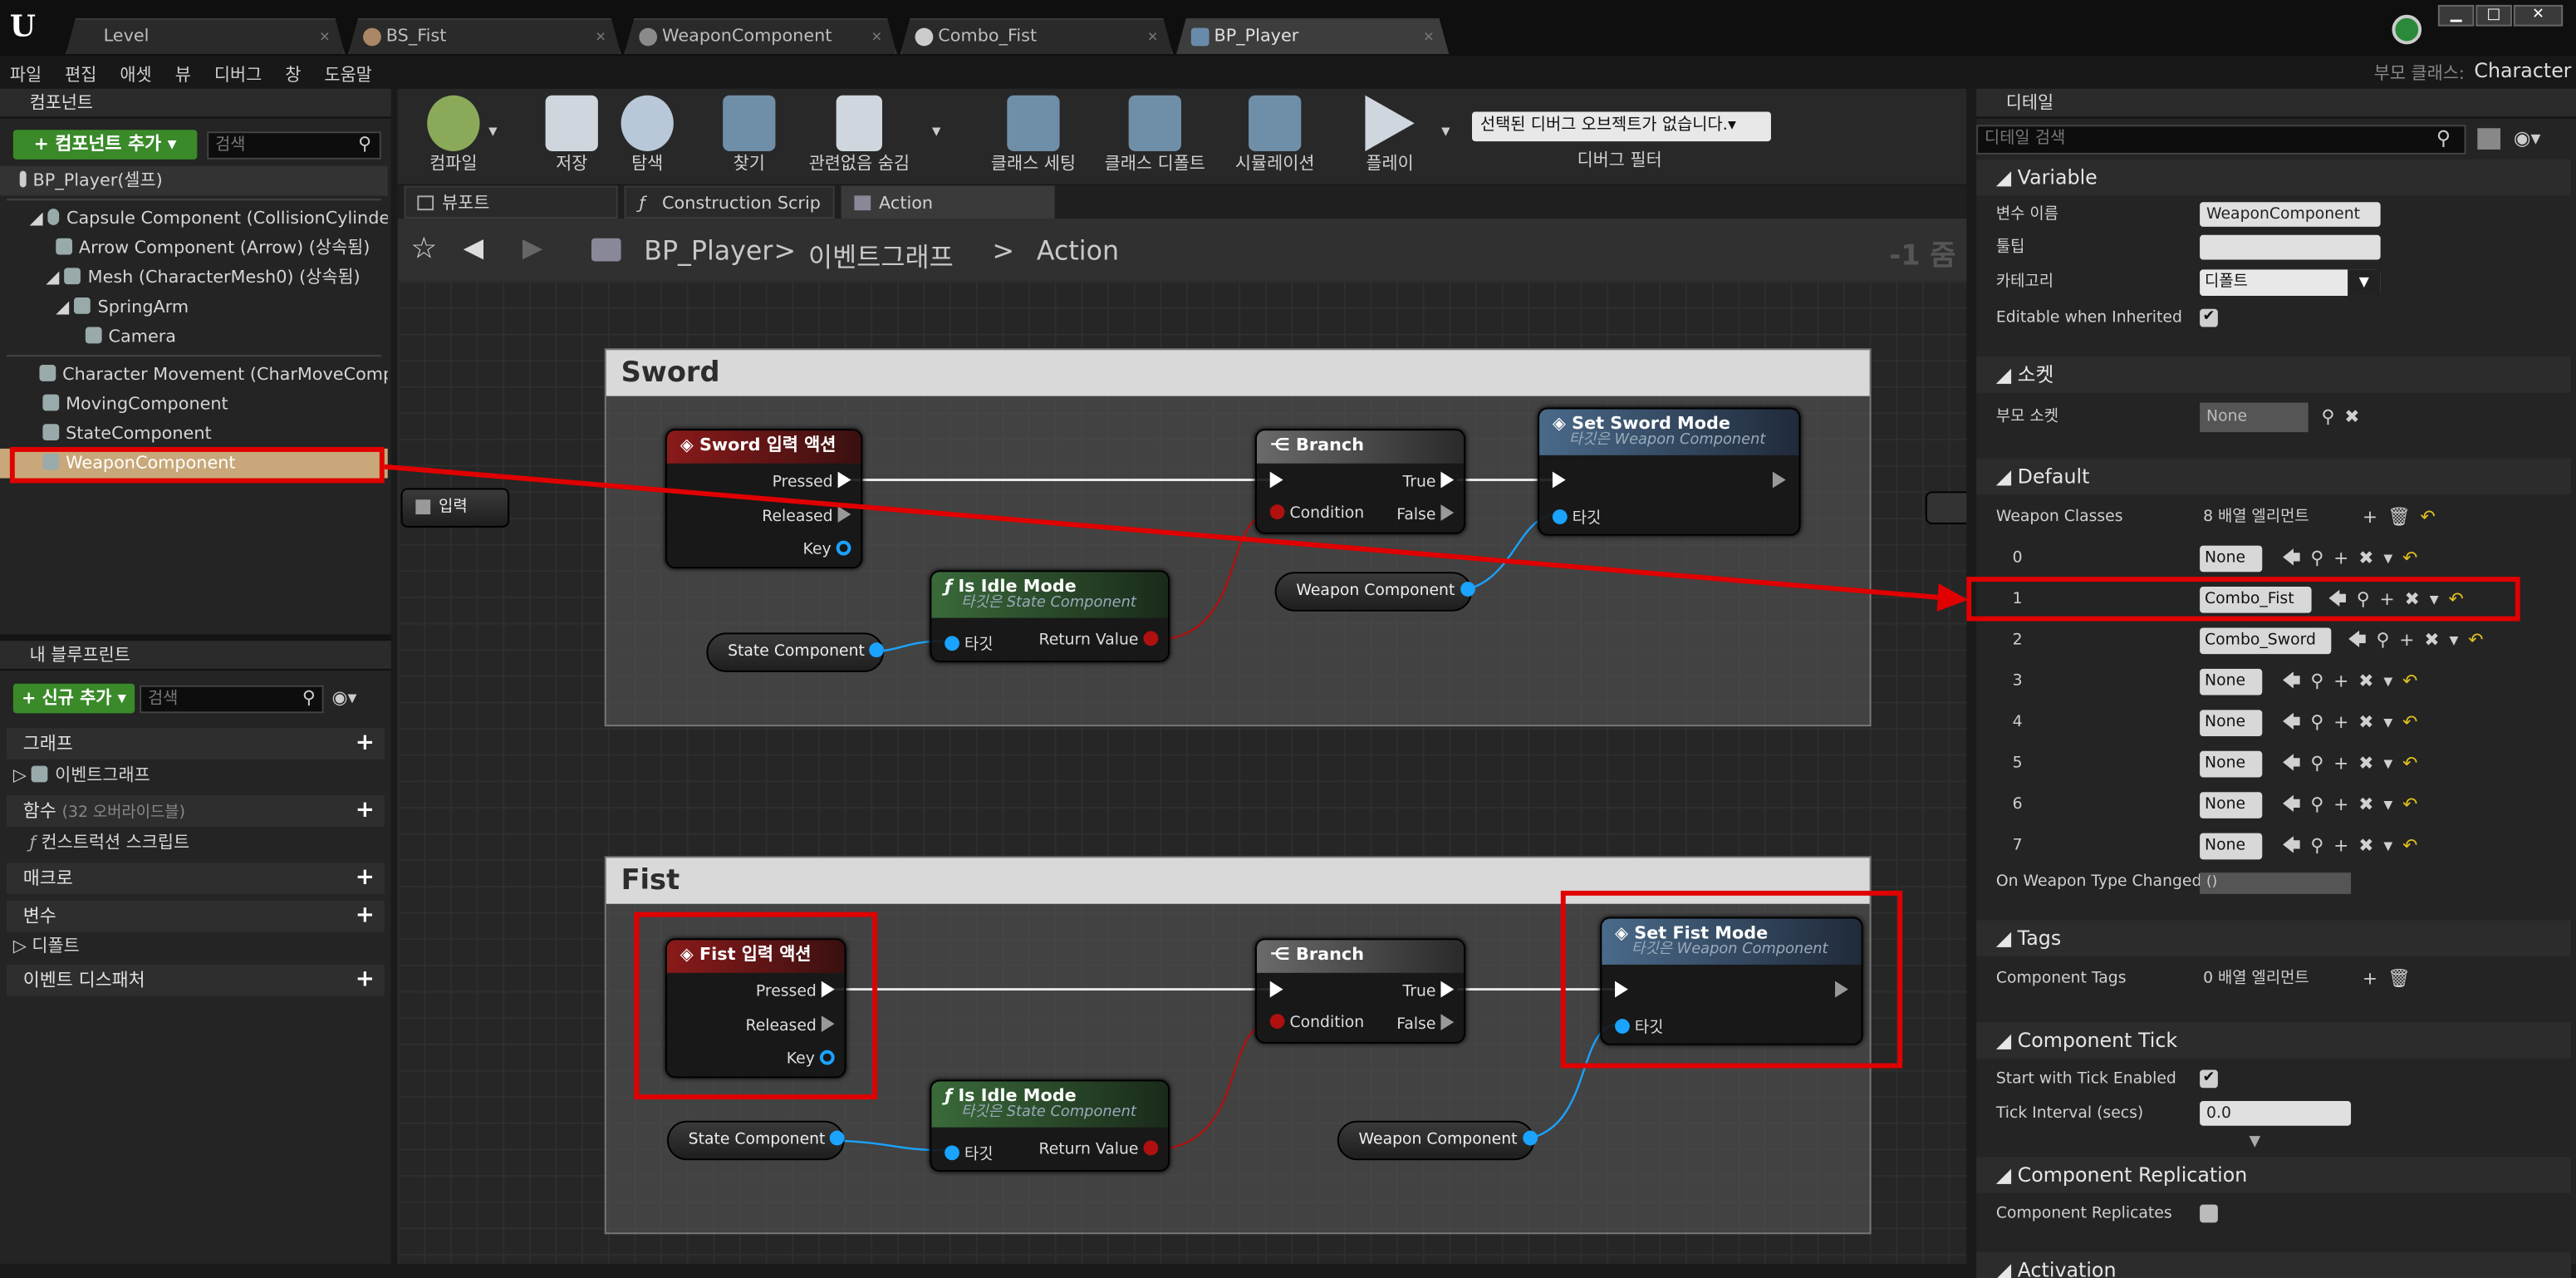 This screenshot has height=1278, width=2576. I want to click on pin-condition: Condition, so click(1316, 513).